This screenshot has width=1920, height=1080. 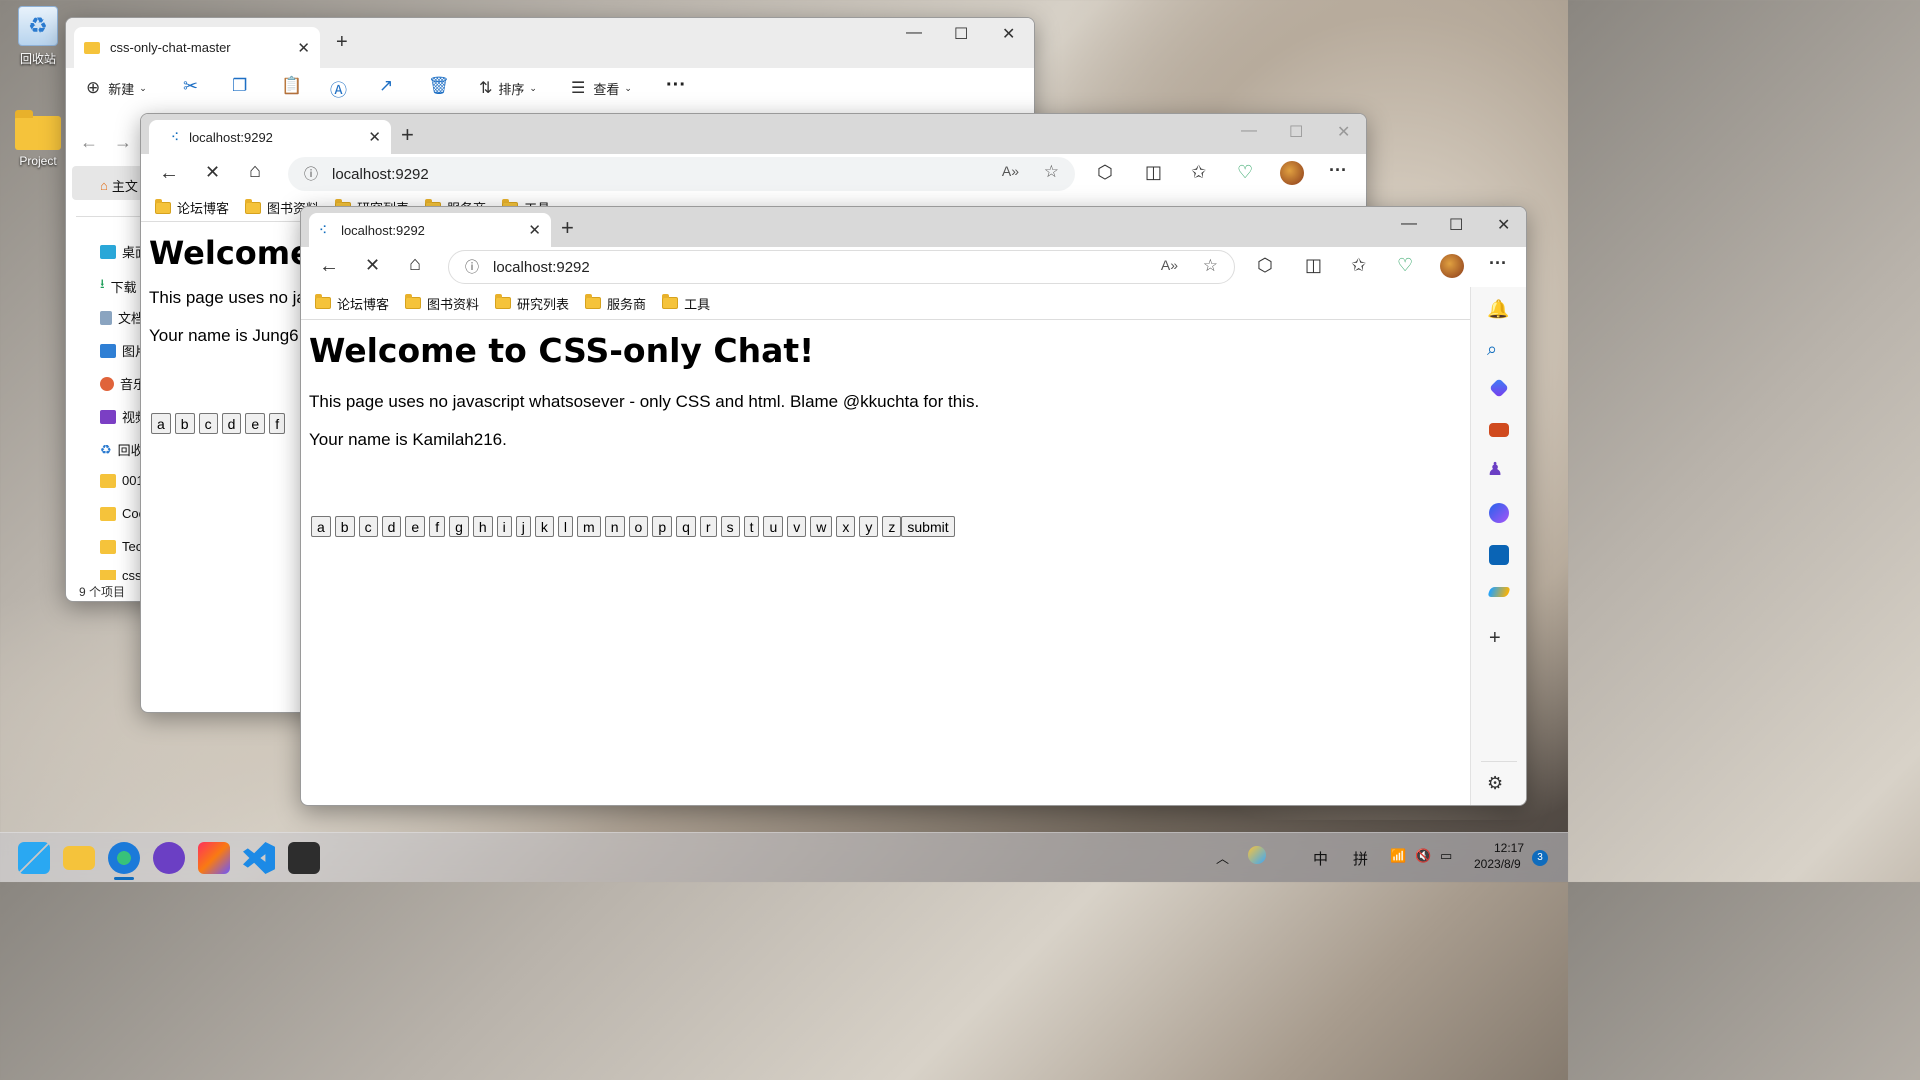 I want to click on more-options-icon: ···, so click(x=1498, y=263).